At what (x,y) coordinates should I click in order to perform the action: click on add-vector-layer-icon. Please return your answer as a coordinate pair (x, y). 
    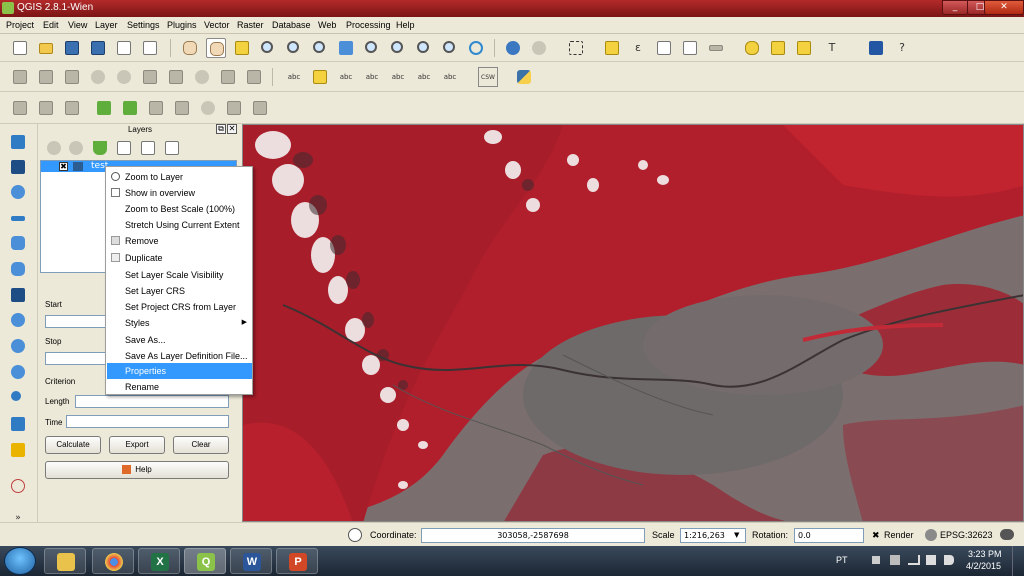
    Looking at the image, I should click on (20, 108).